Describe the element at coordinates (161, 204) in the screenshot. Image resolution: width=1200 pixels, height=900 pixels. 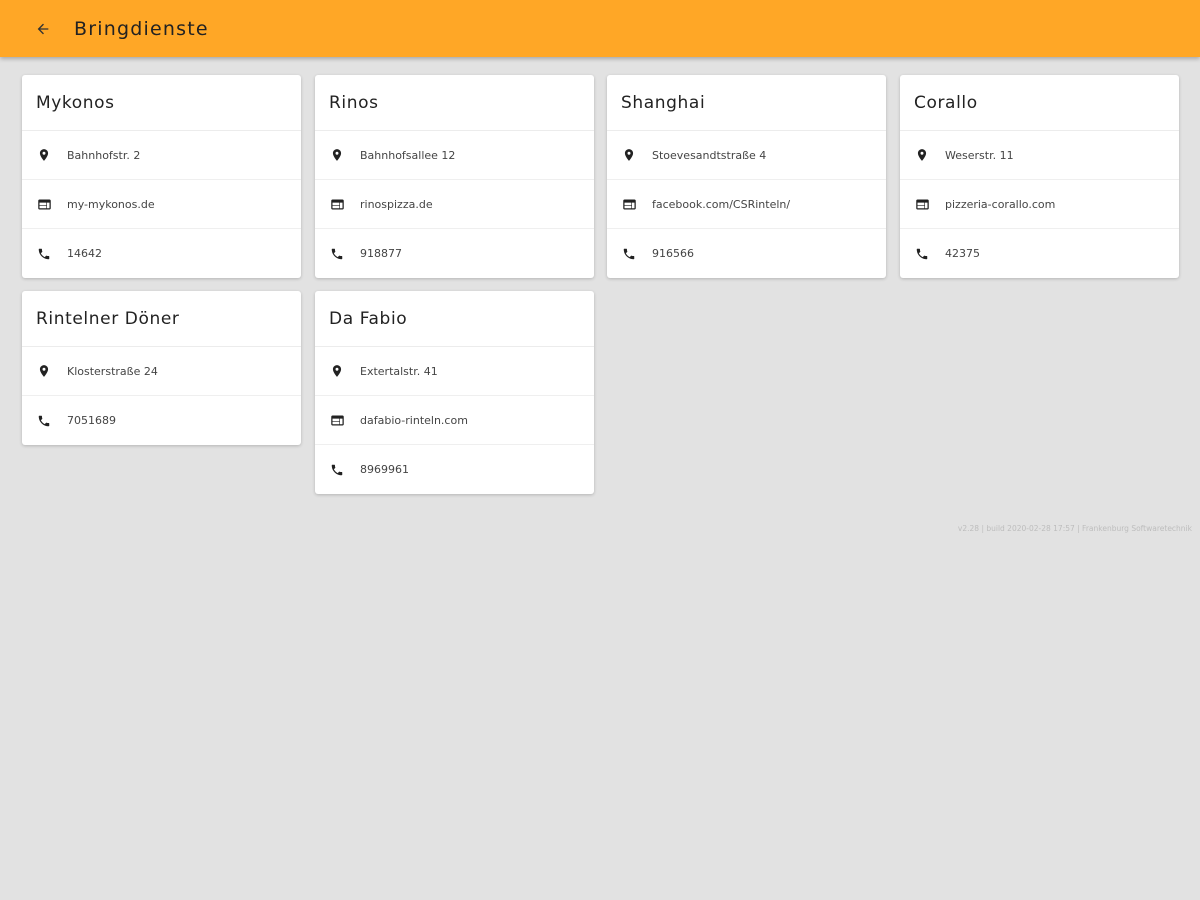
I see `website-row: my-mykonos.de` at that location.